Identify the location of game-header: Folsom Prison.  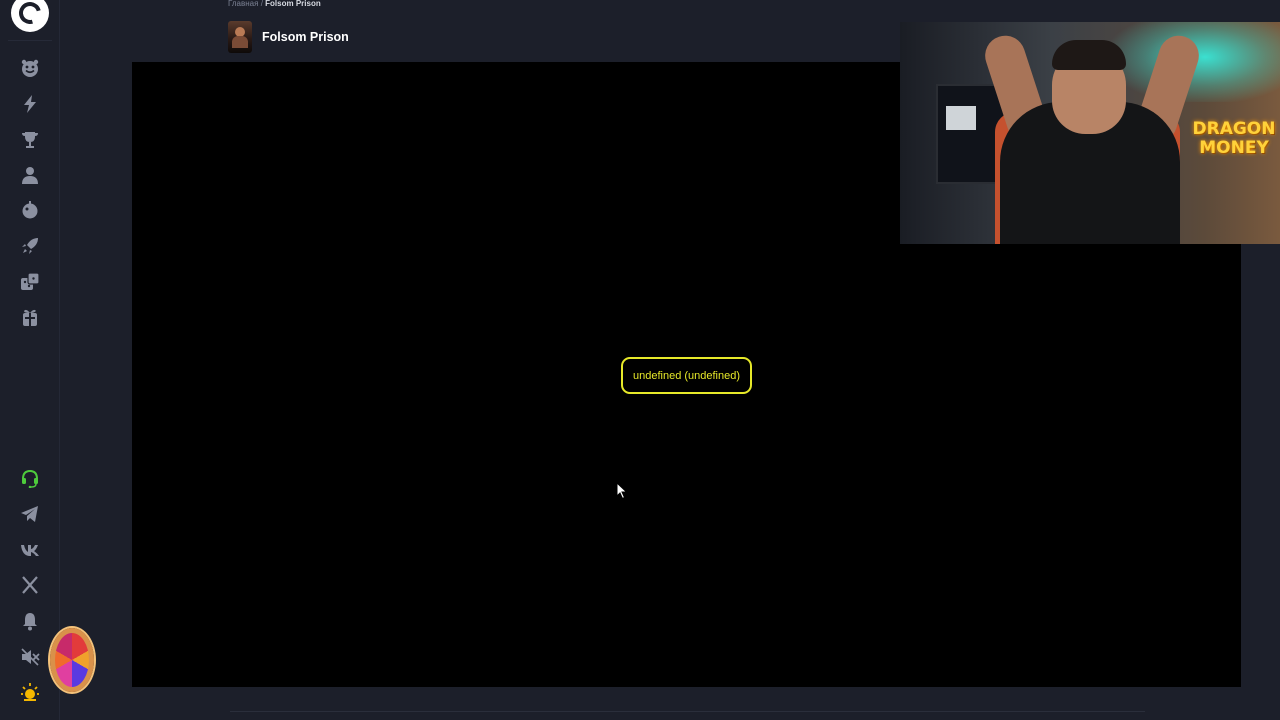
(288, 37).